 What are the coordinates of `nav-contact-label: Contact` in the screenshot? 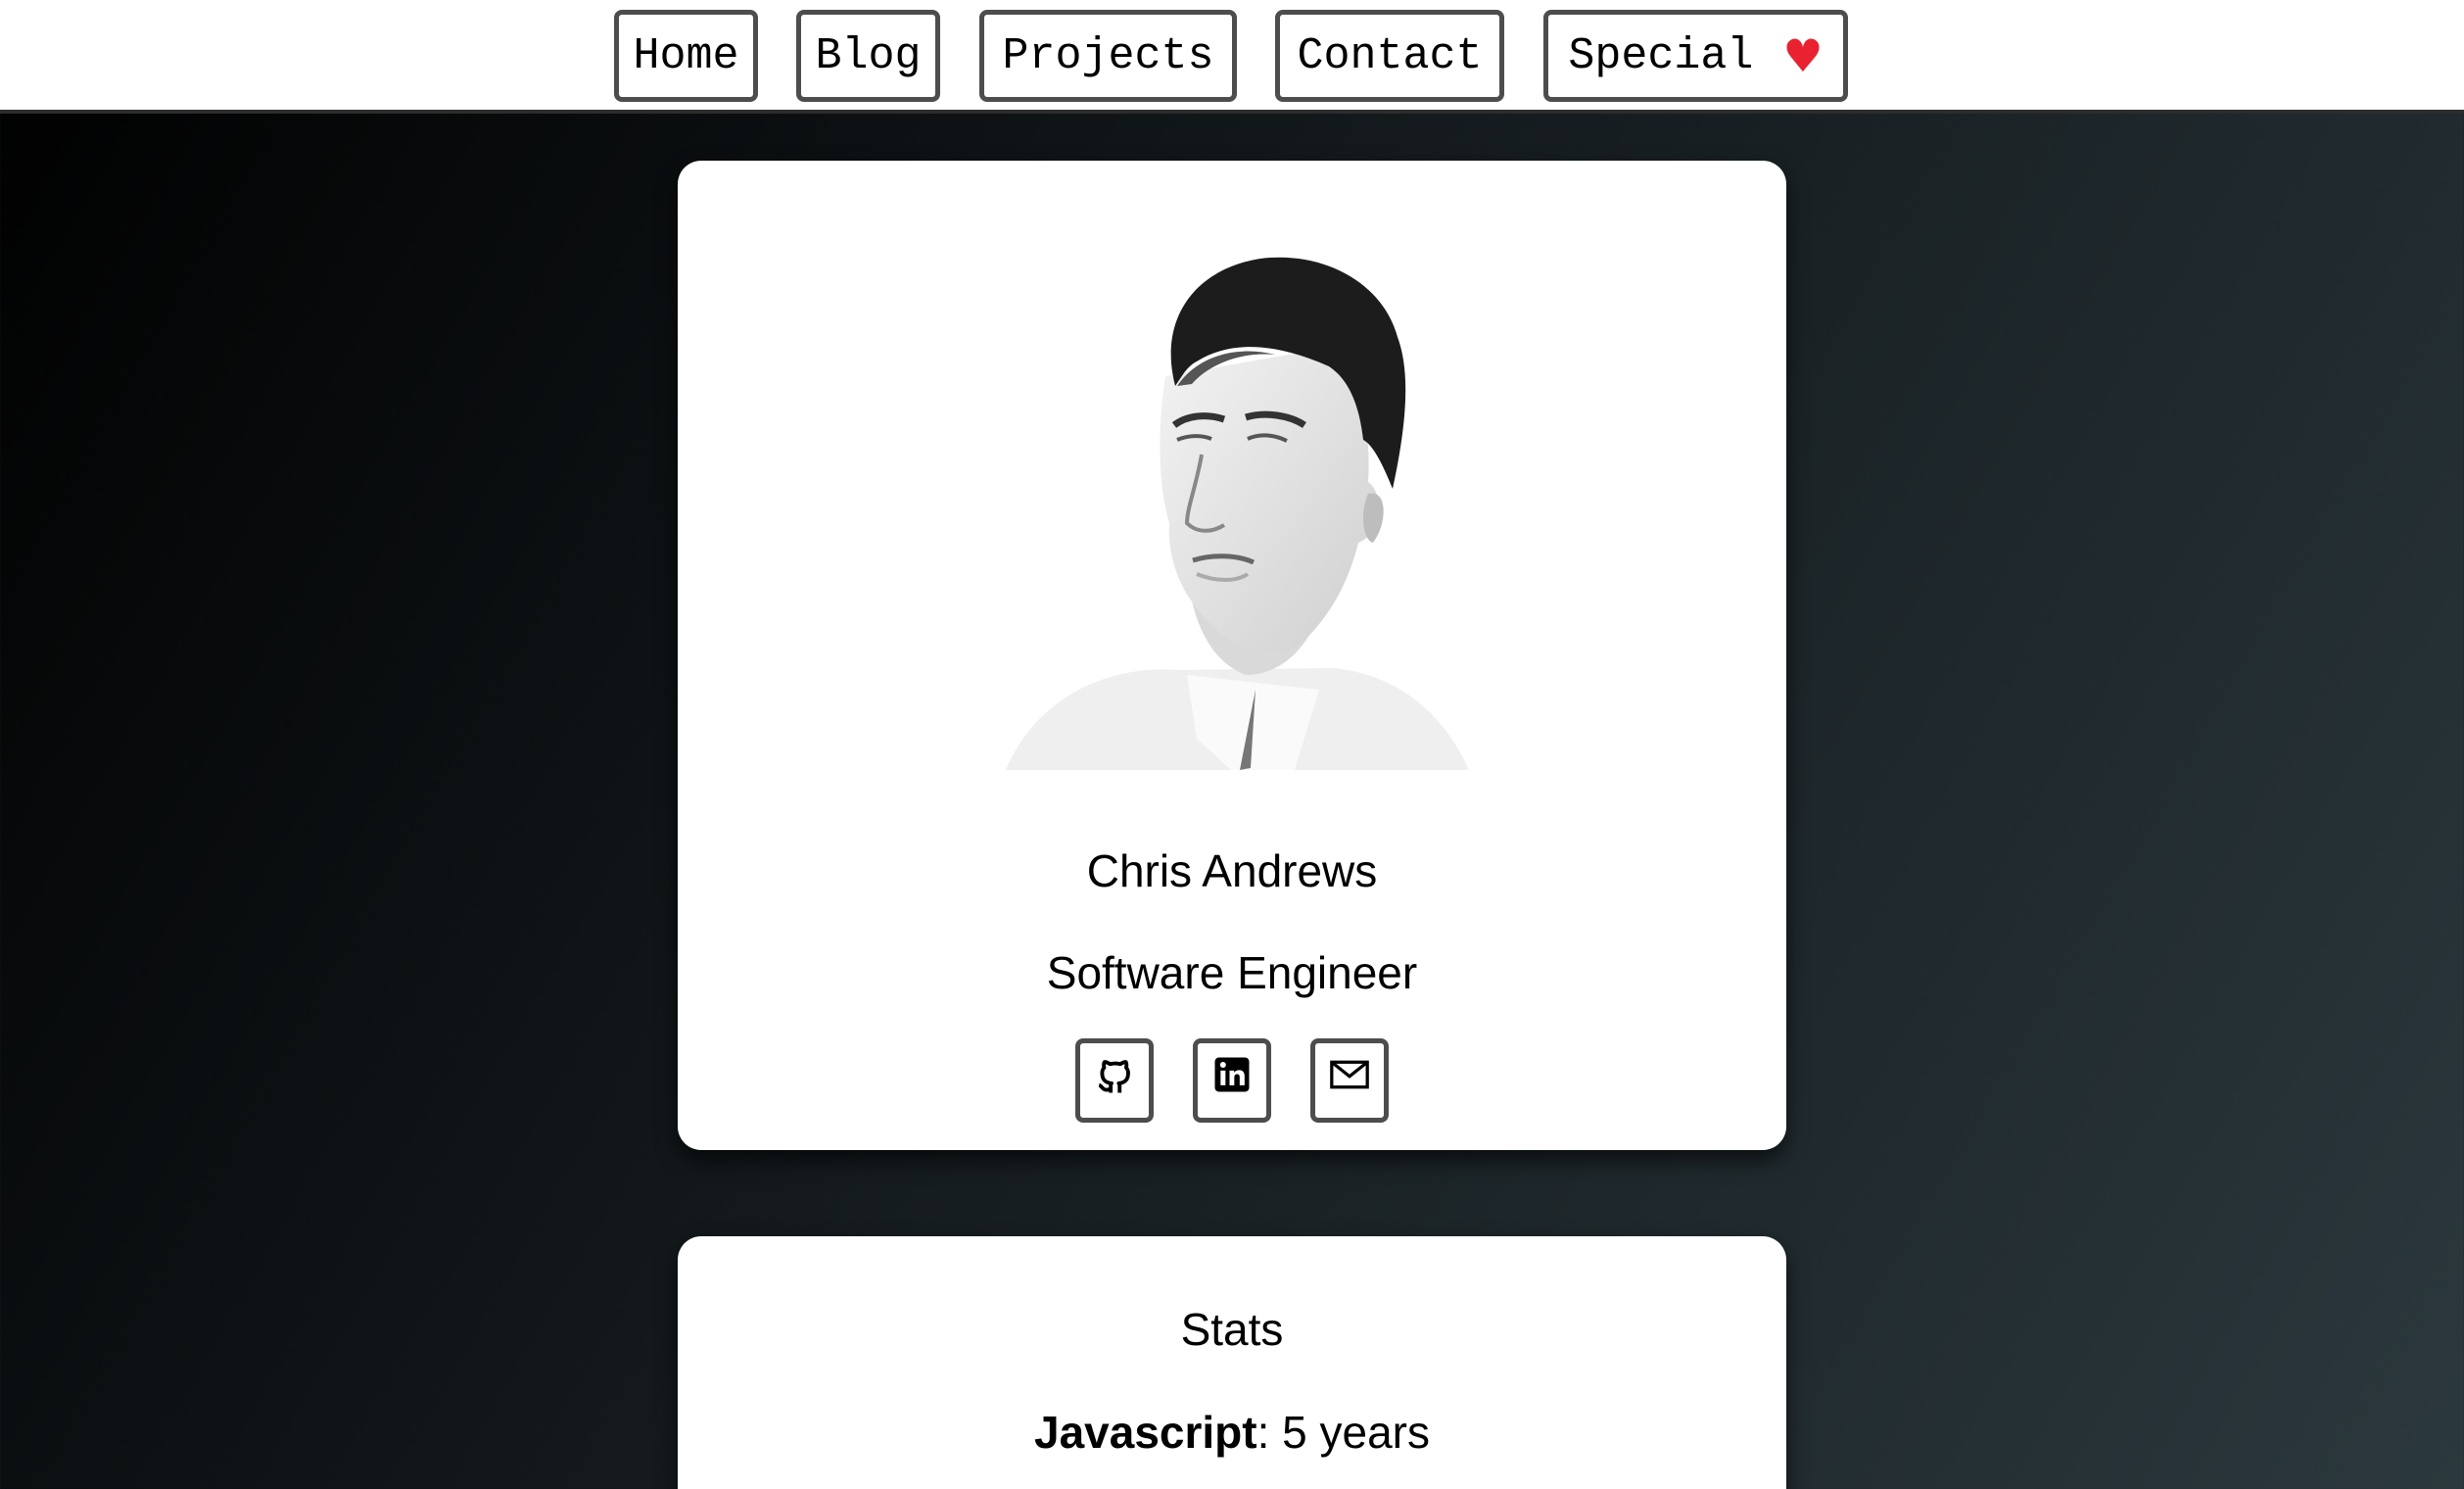 It's located at (1390, 55).